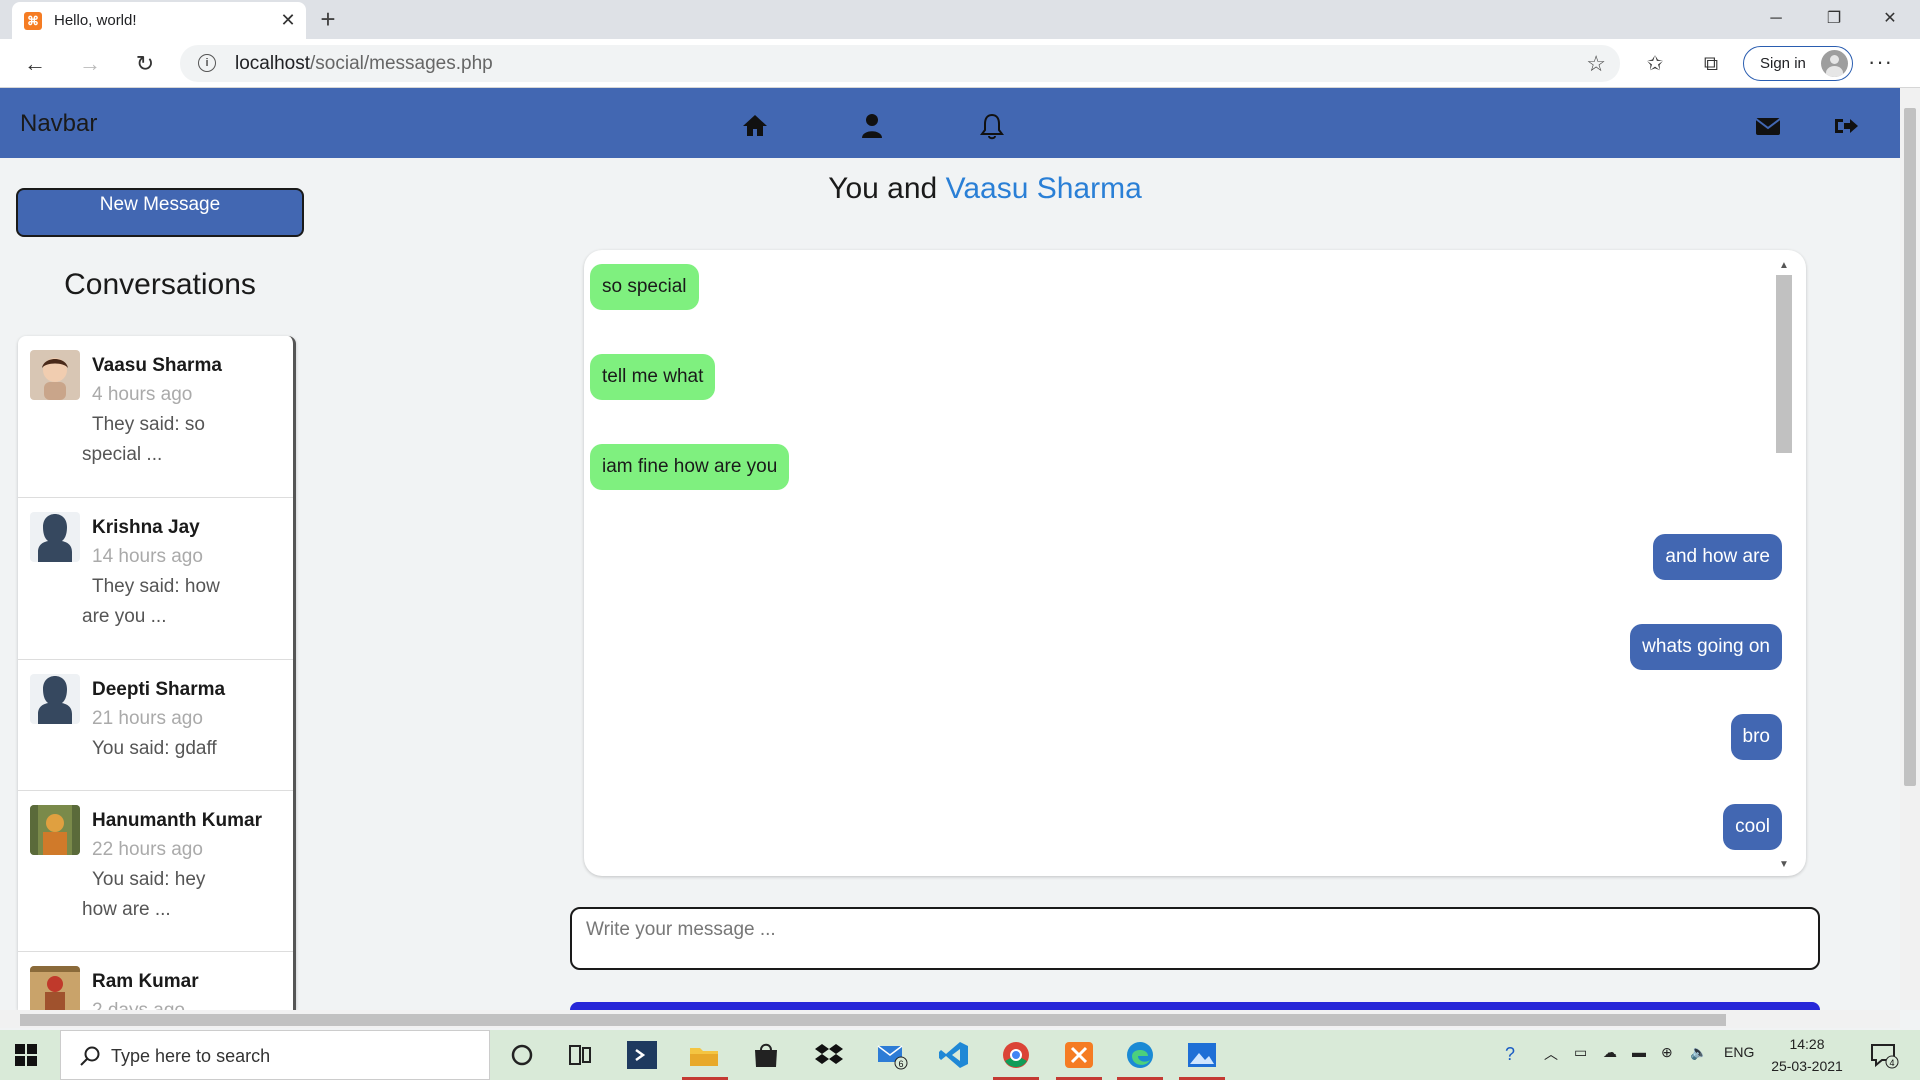  What do you see at coordinates (275, 1055) in the screenshot?
I see `taskbar-search-box: Type here to search` at bounding box center [275, 1055].